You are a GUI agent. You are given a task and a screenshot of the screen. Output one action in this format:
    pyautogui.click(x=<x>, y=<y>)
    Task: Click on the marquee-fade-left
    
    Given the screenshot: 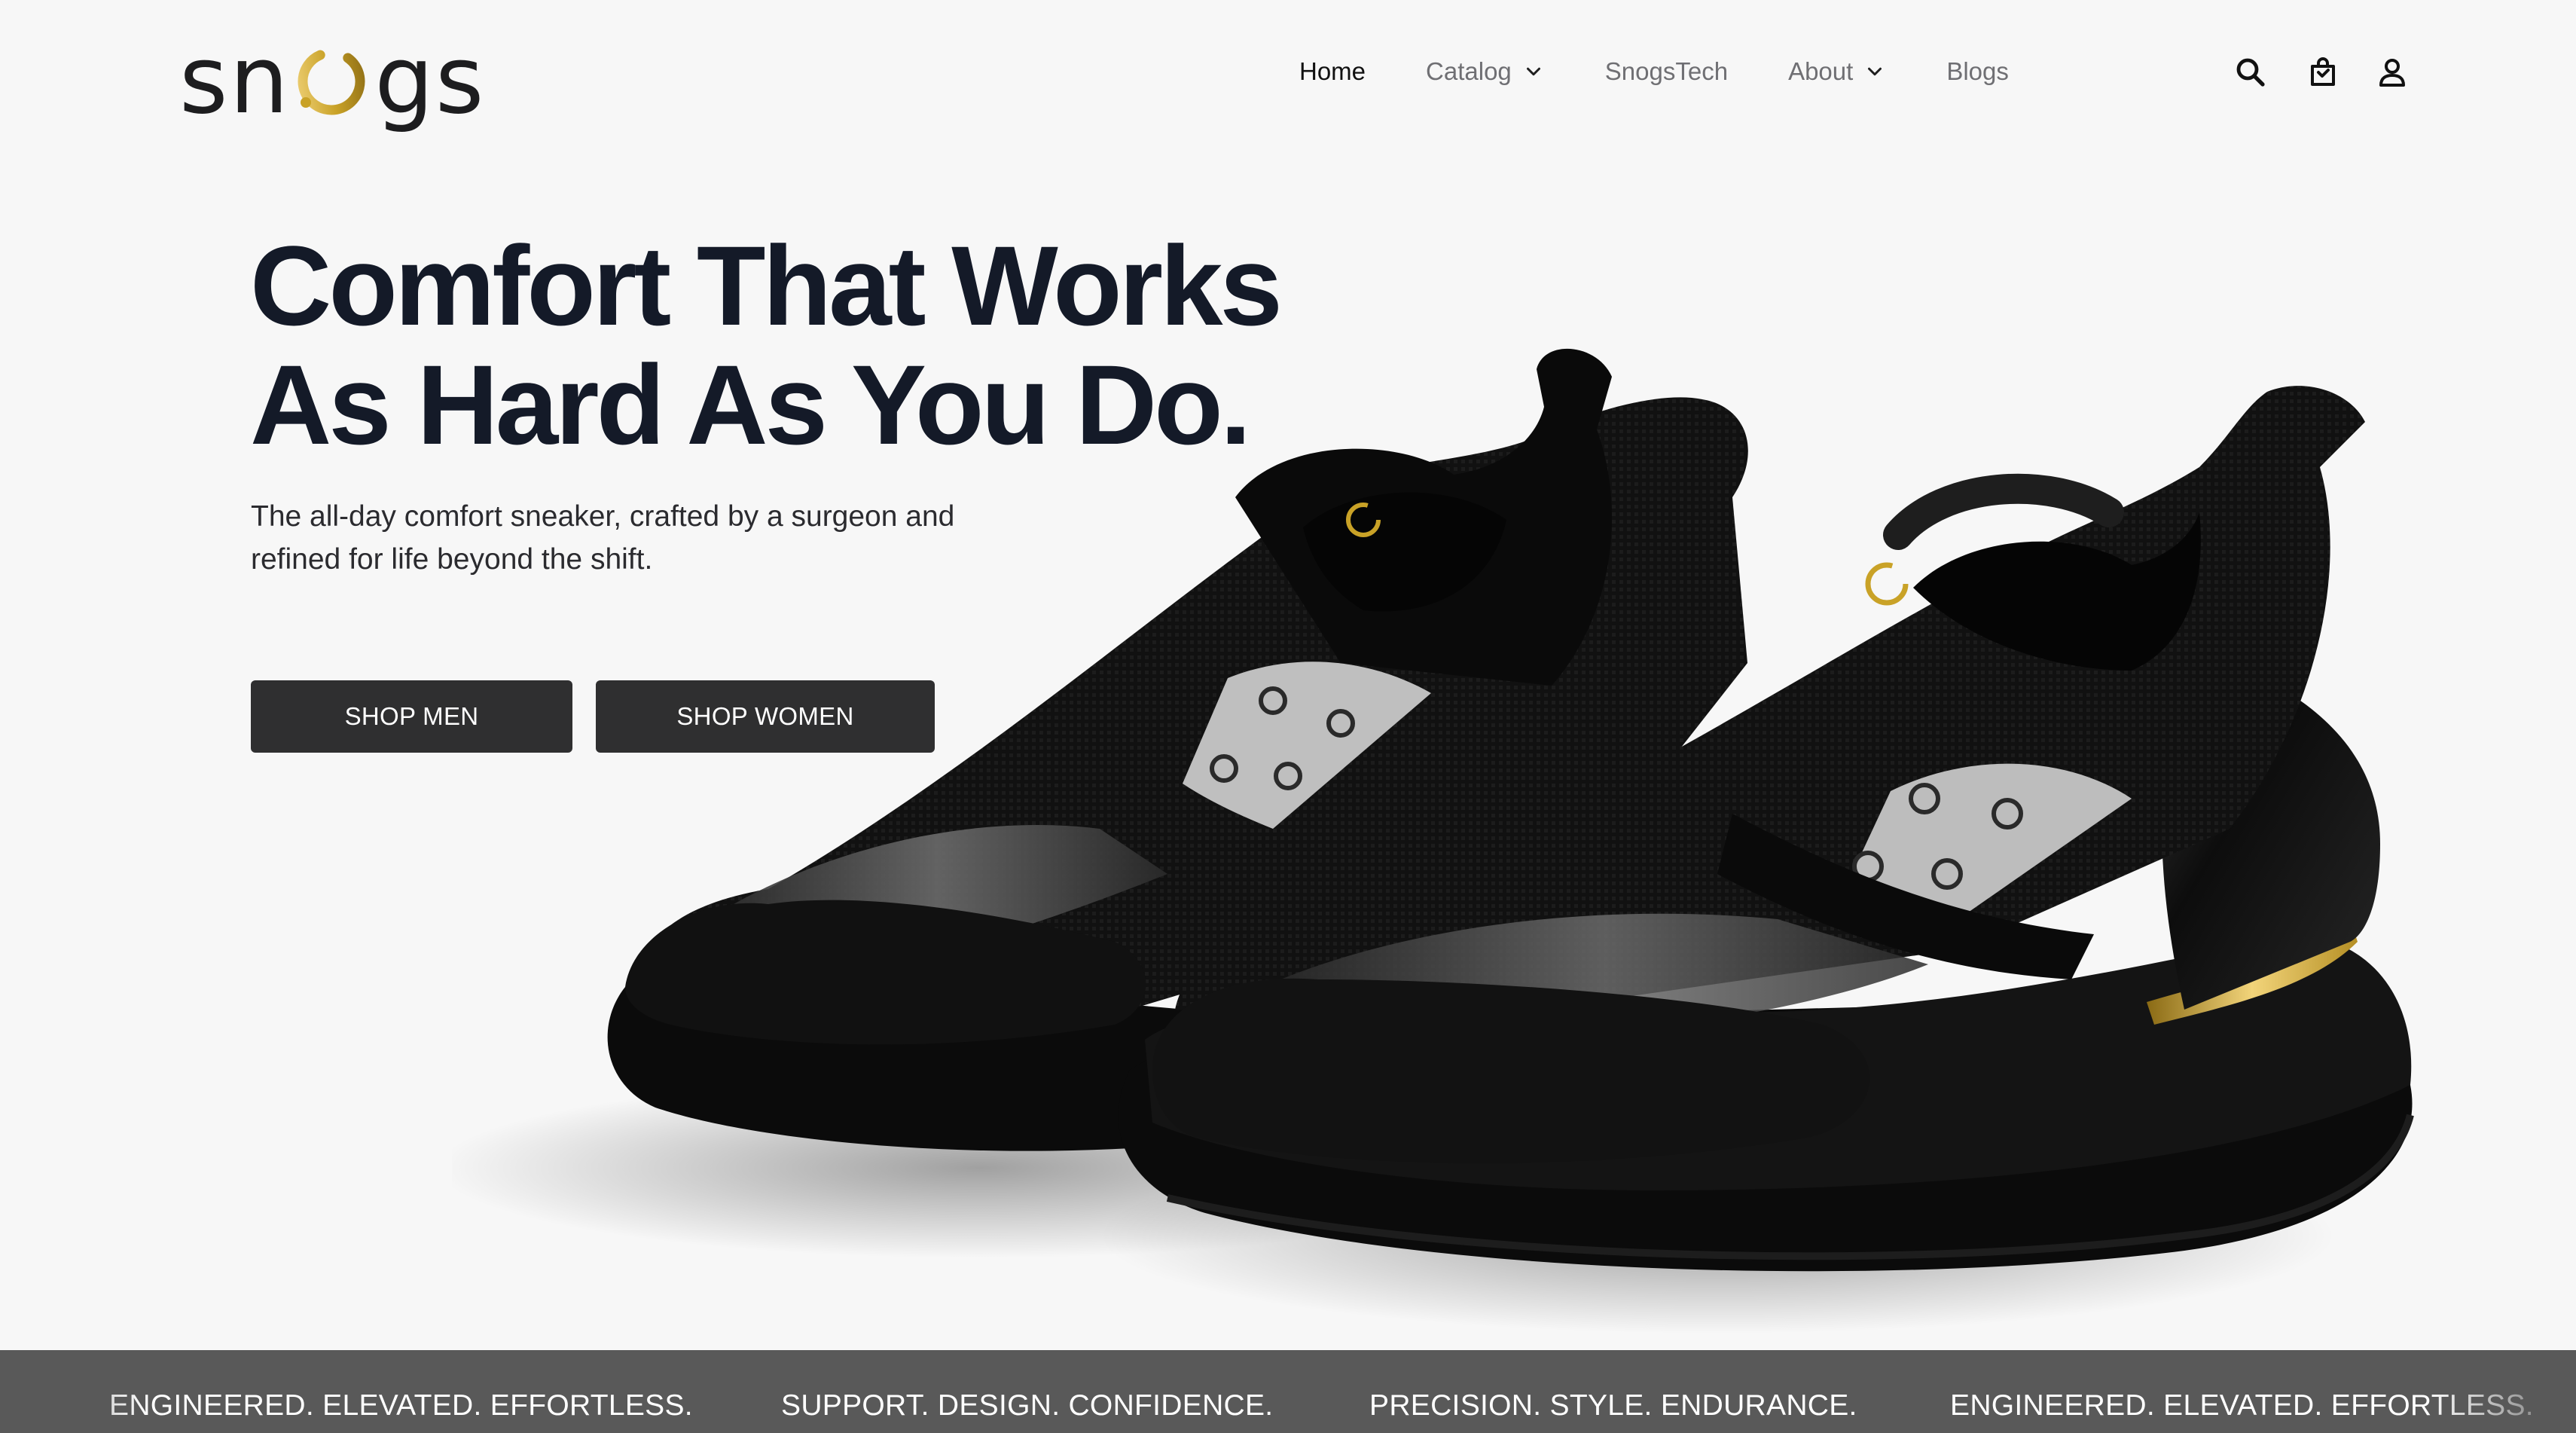 What is the action you would take?
    pyautogui.click(x=75, y=1391)
    